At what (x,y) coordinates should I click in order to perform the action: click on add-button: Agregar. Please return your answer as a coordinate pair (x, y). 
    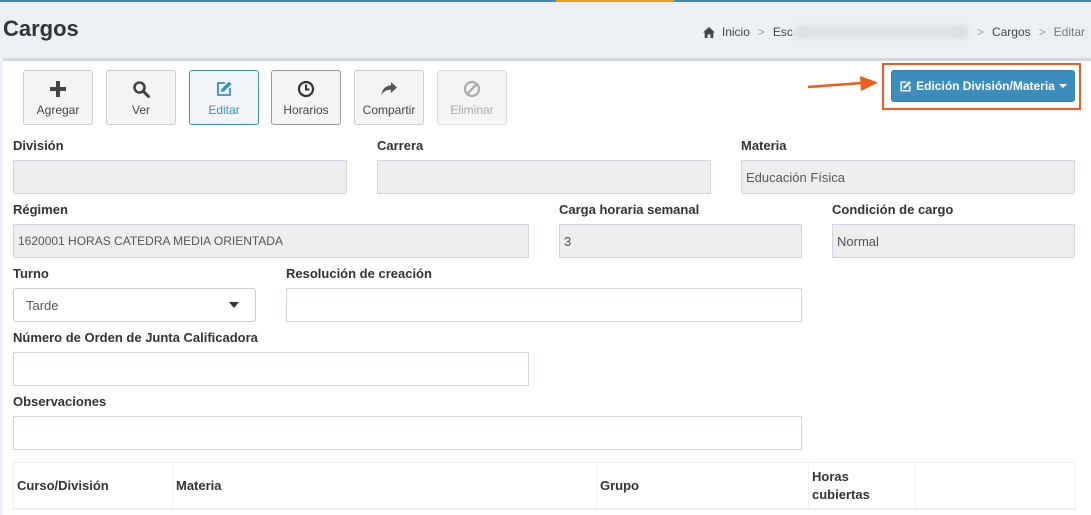
    Looking at the image, I should click on (58, 97).